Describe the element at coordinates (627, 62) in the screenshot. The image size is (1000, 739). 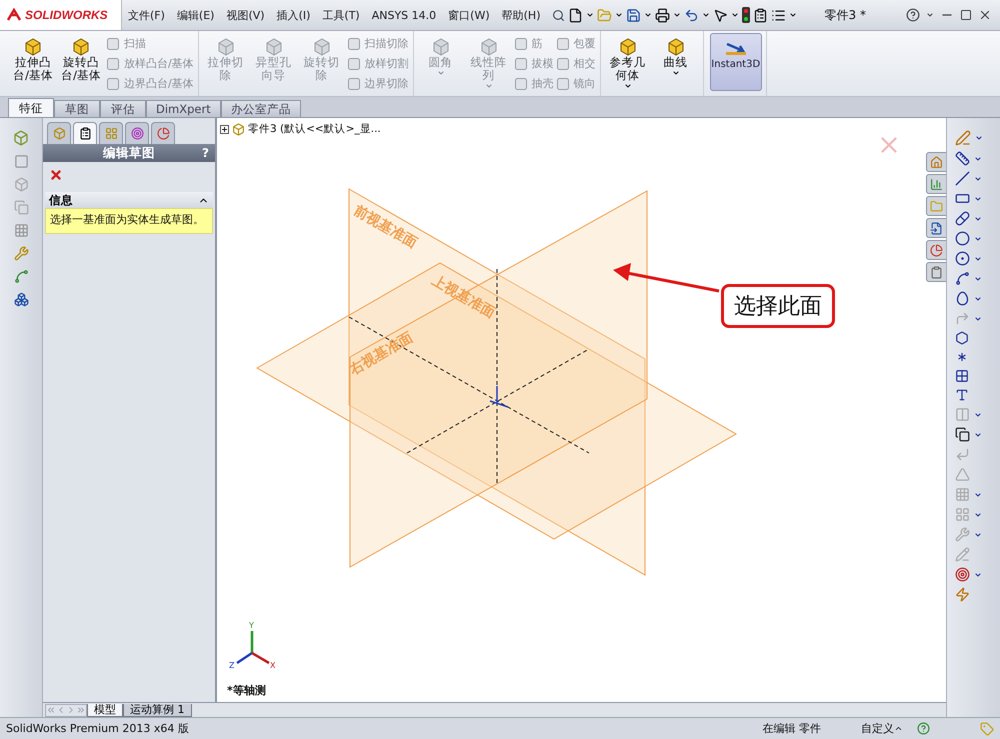
I see `ribbon-button: 参考几何体` at that location.